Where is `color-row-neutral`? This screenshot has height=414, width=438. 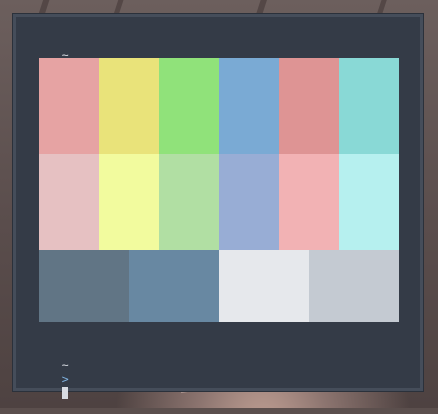 color-row-neutral is located at coordinates (219, 286).